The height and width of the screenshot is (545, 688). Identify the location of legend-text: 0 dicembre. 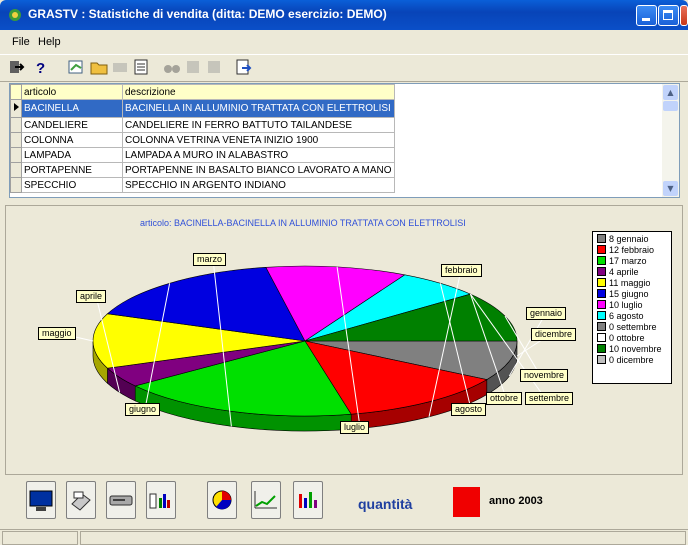
(631, 360).